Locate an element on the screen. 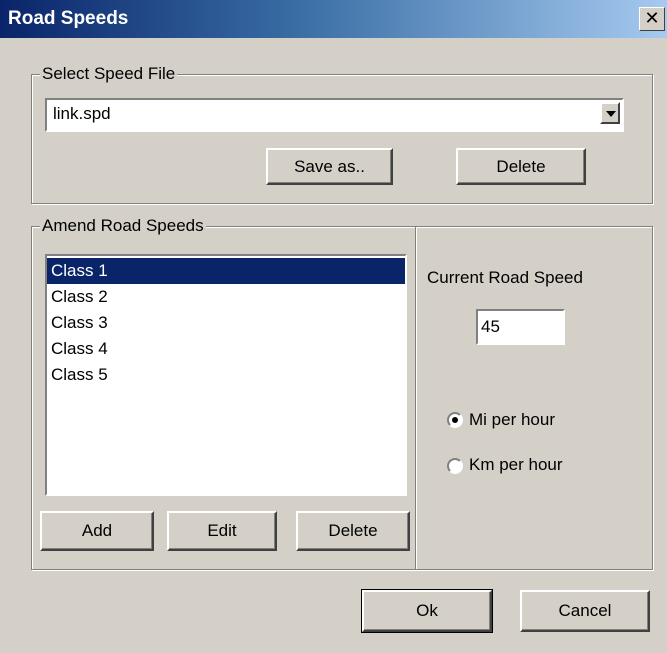  delete-file-label: Delete is located at coordinates (521, 166).